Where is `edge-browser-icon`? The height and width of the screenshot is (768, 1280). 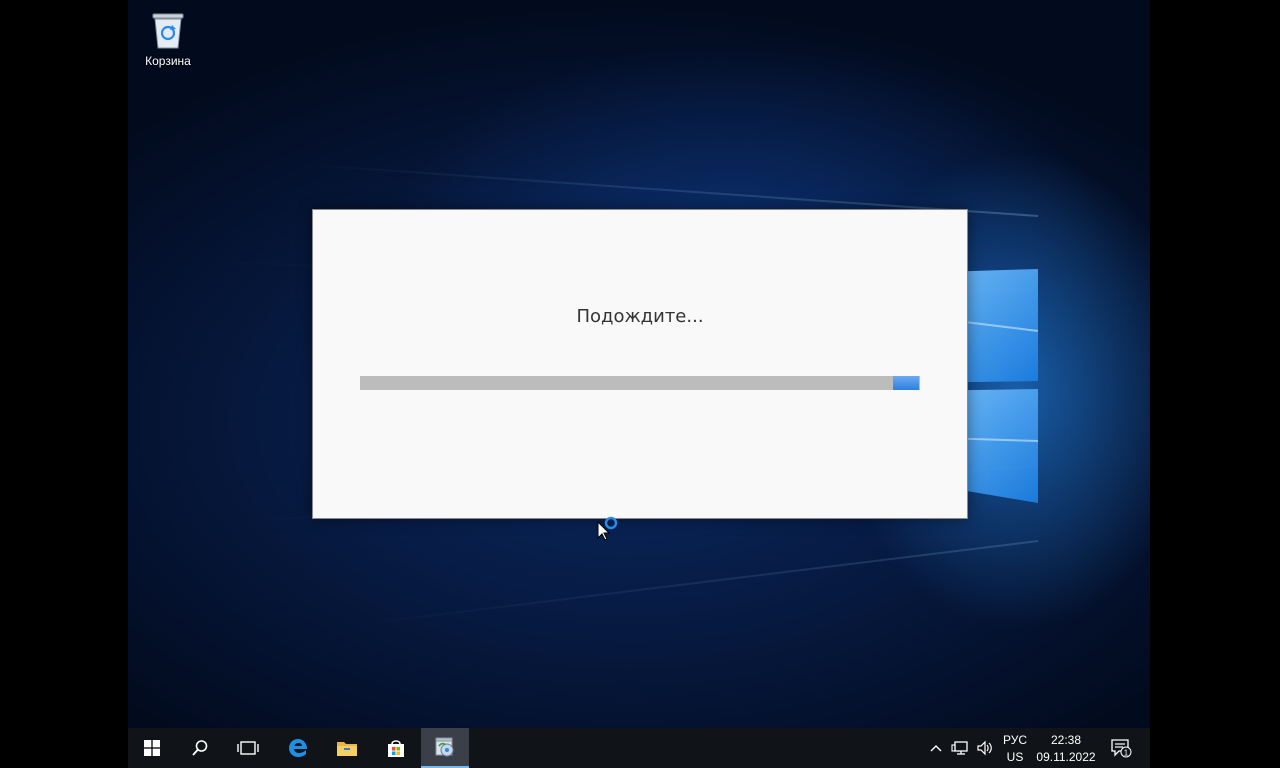
edge-browser-icon is located at coordinates (298, 748).